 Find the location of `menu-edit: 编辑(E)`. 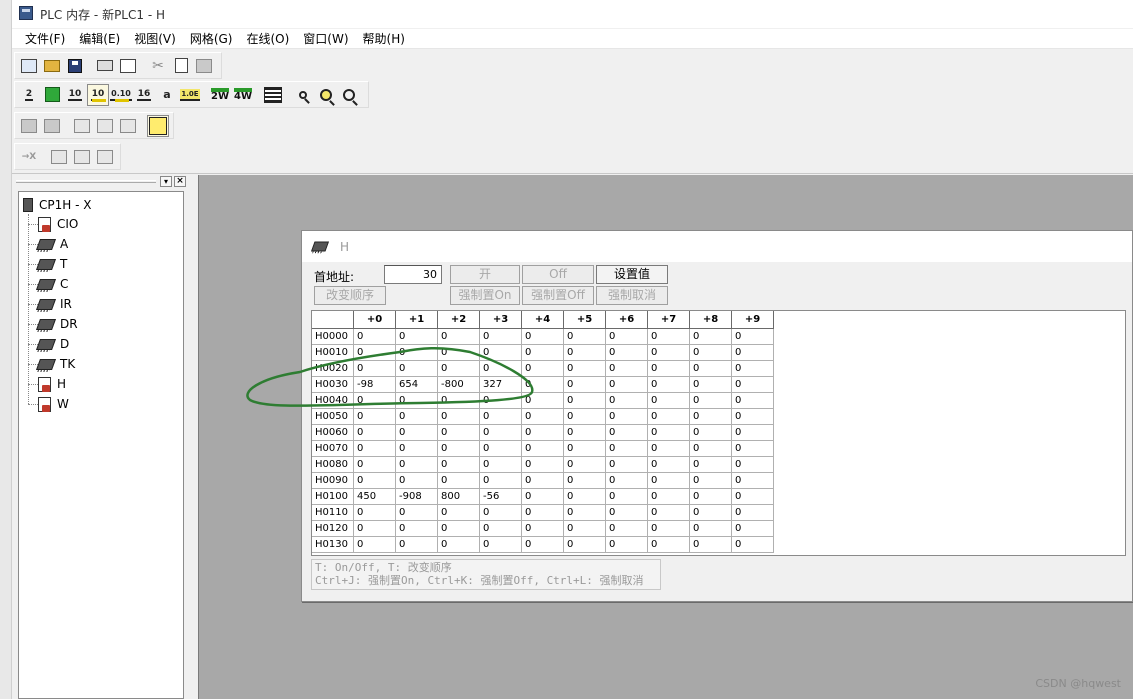

menu-edit: 编辑(E) is located at coordinates (99, 39).